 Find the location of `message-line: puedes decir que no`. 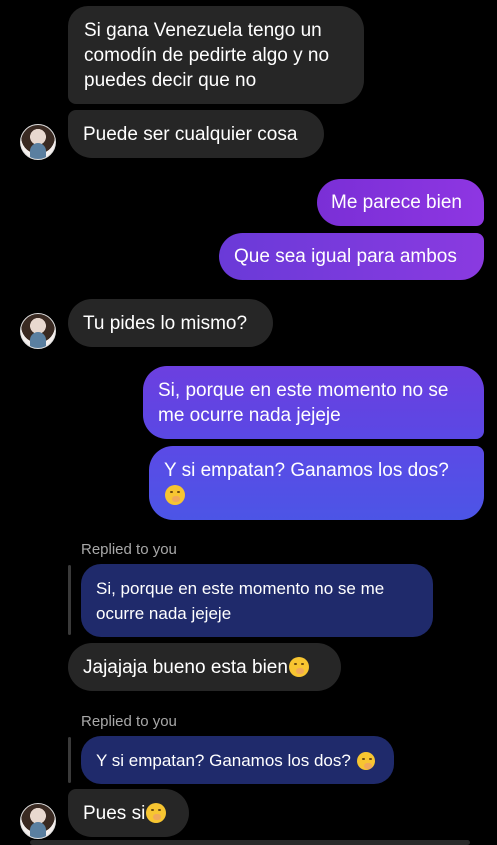

message-line: puedes decir que no is located at coordinates (170, 80).